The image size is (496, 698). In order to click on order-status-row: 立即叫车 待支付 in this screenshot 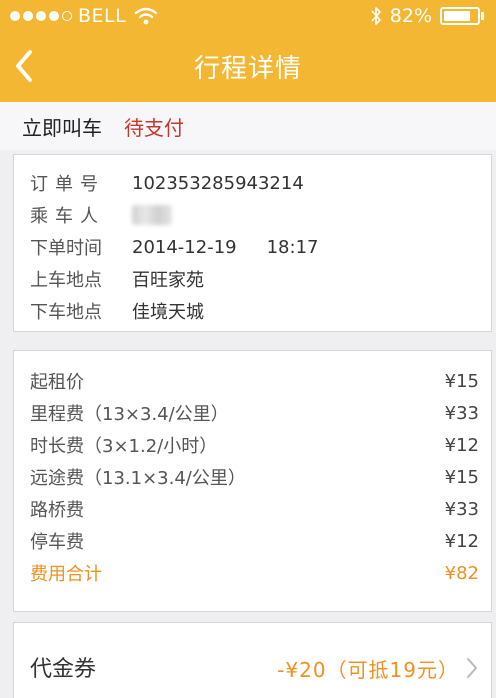, I will do `click(248, 126)`.